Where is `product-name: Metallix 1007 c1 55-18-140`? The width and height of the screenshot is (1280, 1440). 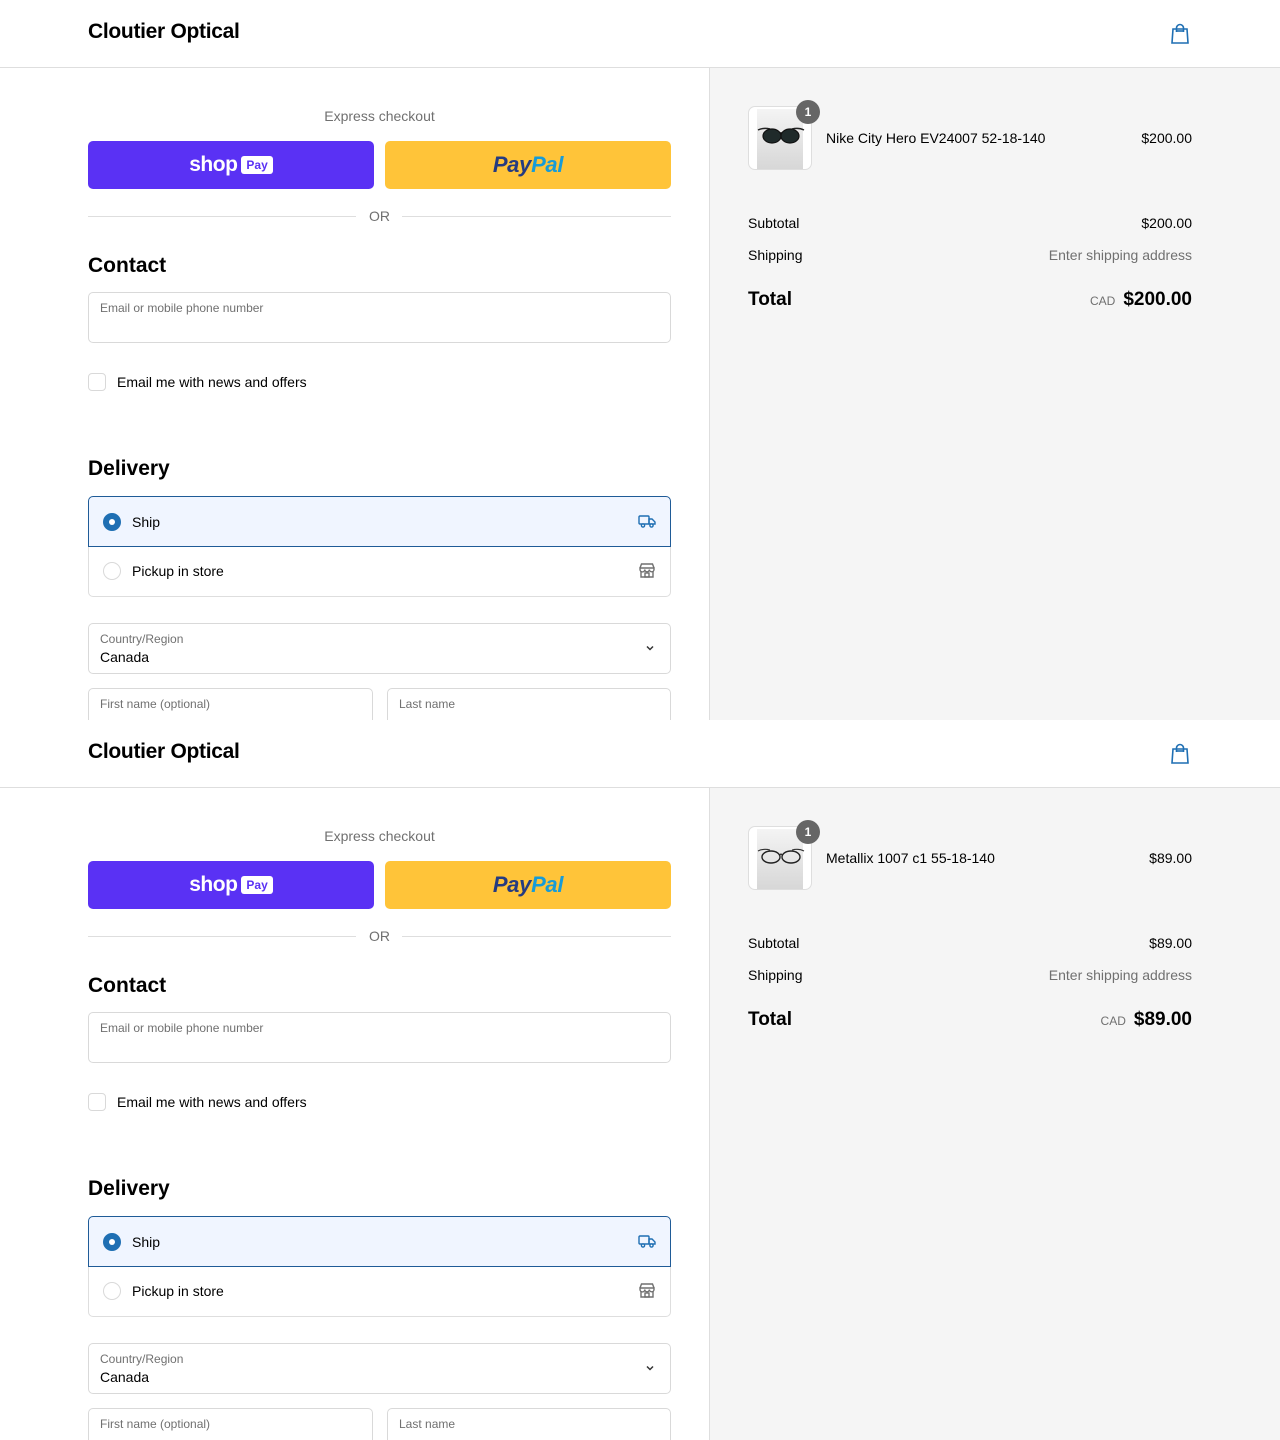 product-name: Metallix 1007 c1 55-18-140 is located at coordinates (910, 858).